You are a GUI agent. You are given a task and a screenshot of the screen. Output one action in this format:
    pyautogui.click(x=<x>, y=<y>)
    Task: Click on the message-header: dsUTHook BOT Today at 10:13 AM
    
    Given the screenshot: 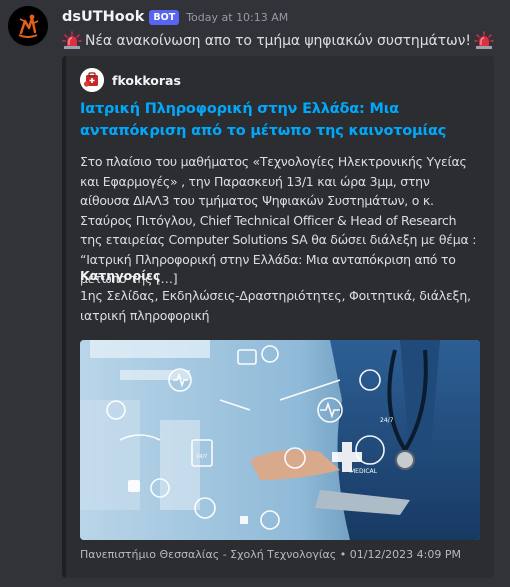 What is the action you would take?
    pyautogui.click(x=175, y=17)
    